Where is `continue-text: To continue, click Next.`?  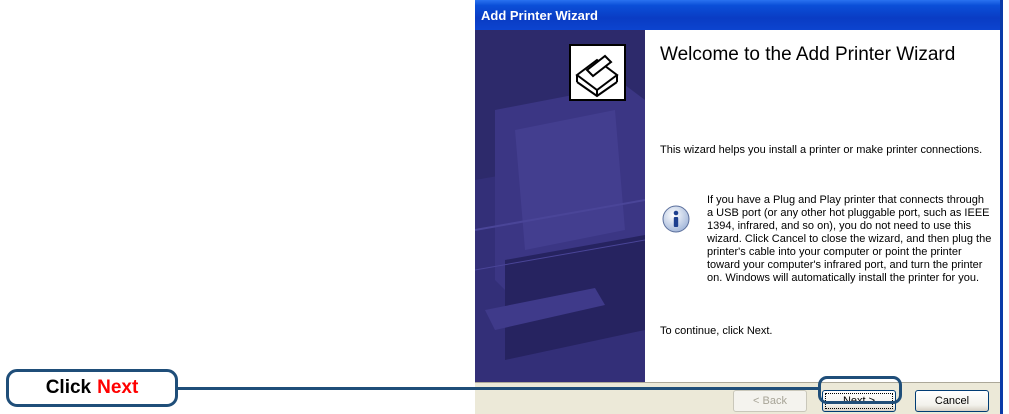
continue-text: To continue, click Next. is located at coordinates (716, 331).